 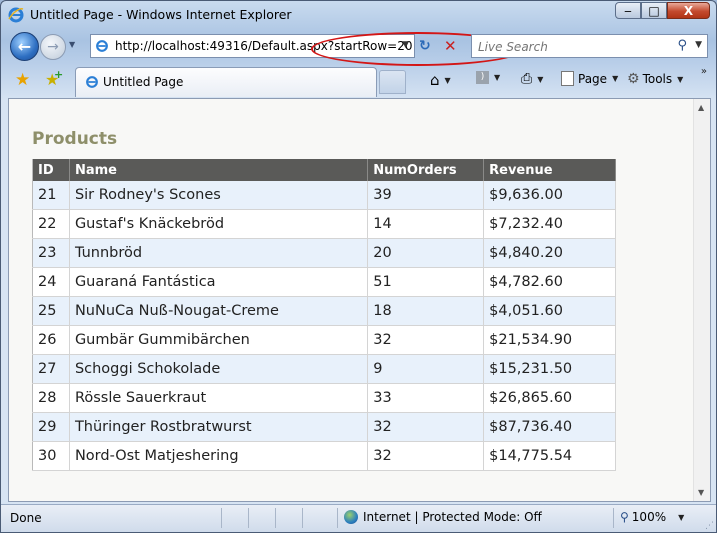 What do you see at coordinates (624, 517) in the screenshot?
I see `zoom-magnifier-icon: ⚲` at bounding box center [624, 517].